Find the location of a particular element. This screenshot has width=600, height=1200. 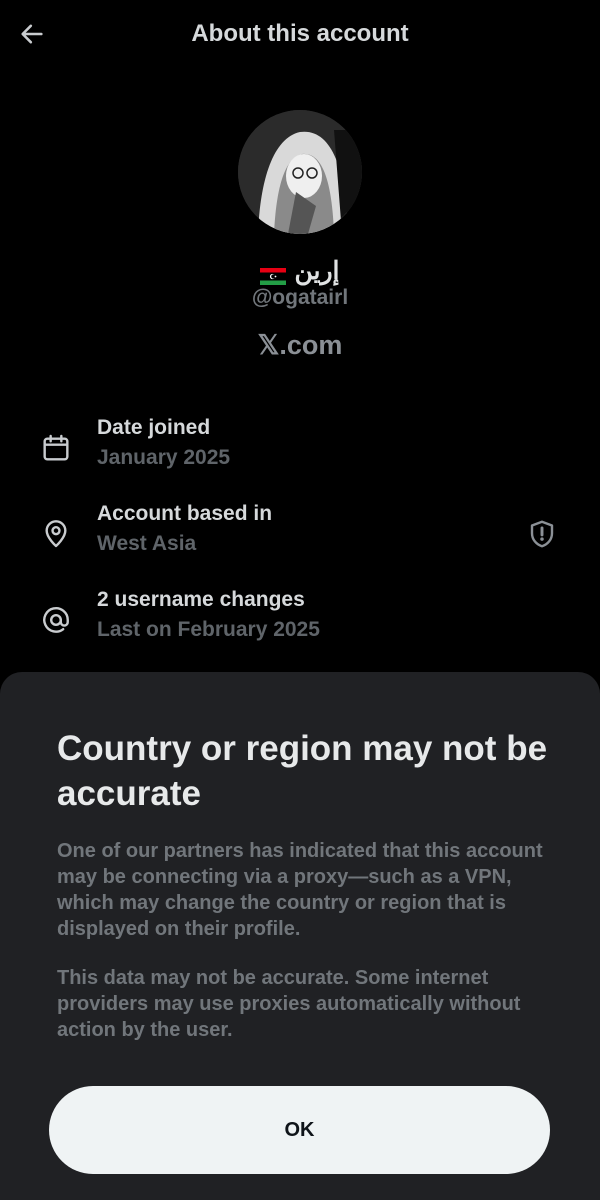

user-handle: @ogatairl is located at coordinates (300, 297).